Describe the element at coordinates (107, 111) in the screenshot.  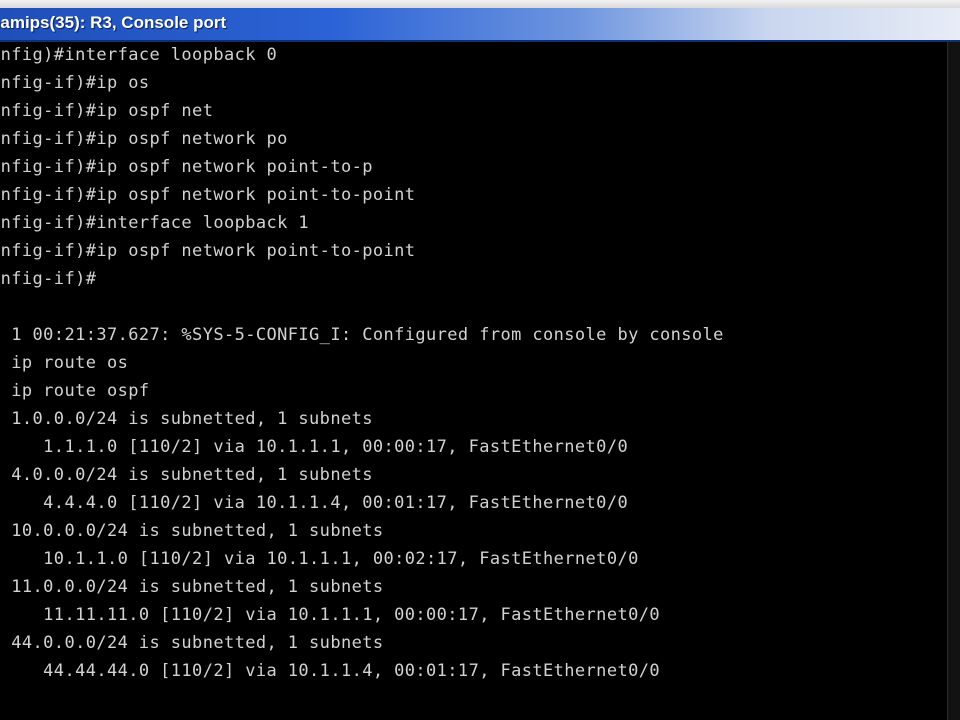
I see `terminal-line: onfig-if)#ip ospf net` at that location.